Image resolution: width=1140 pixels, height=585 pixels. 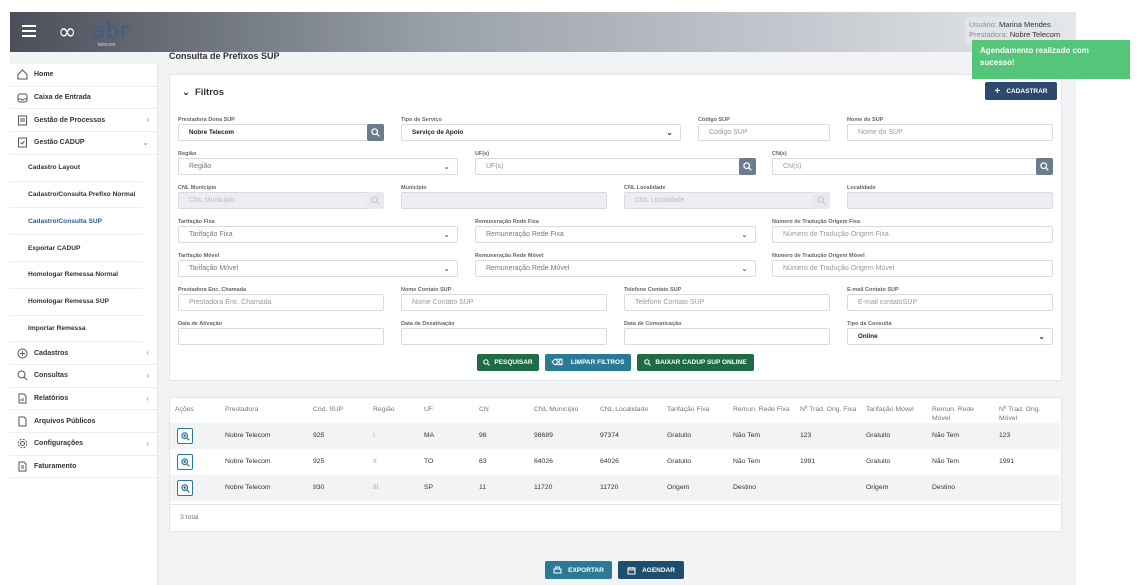 What do you see at coordinates (281, 302) in the screenshot?
I see `prestadora-enc-input: Prestadora Enc. Chamada` at bounding box center [281, 302].